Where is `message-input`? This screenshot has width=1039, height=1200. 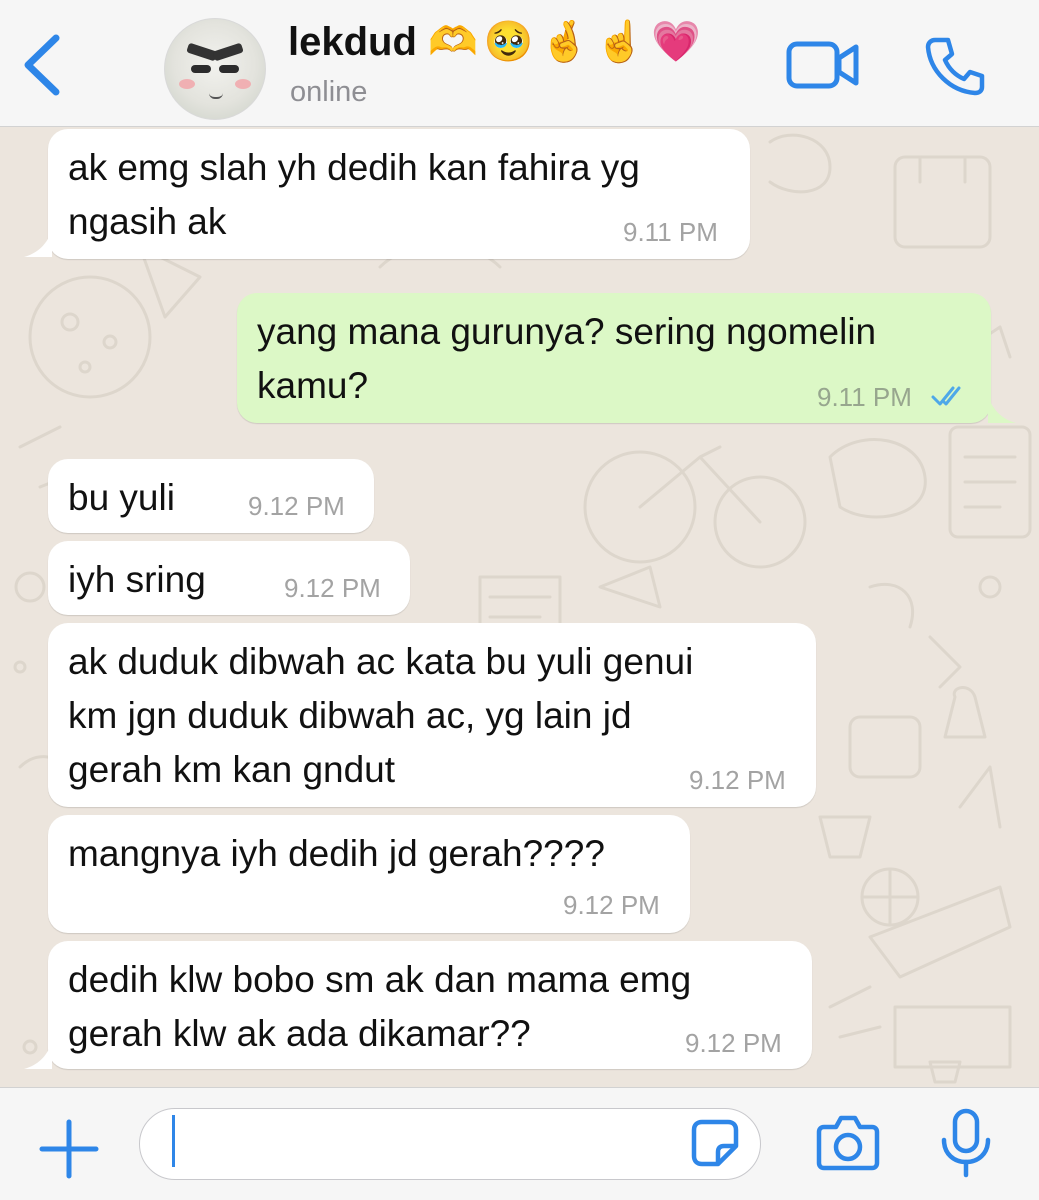
message-input is located at coordinates (450, 1144).